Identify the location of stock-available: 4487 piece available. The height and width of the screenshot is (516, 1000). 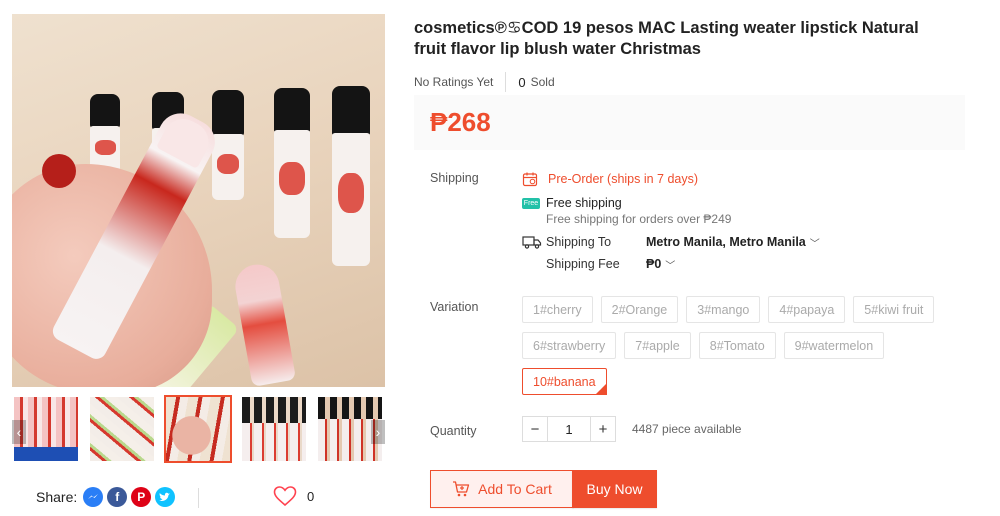
(687, 429).